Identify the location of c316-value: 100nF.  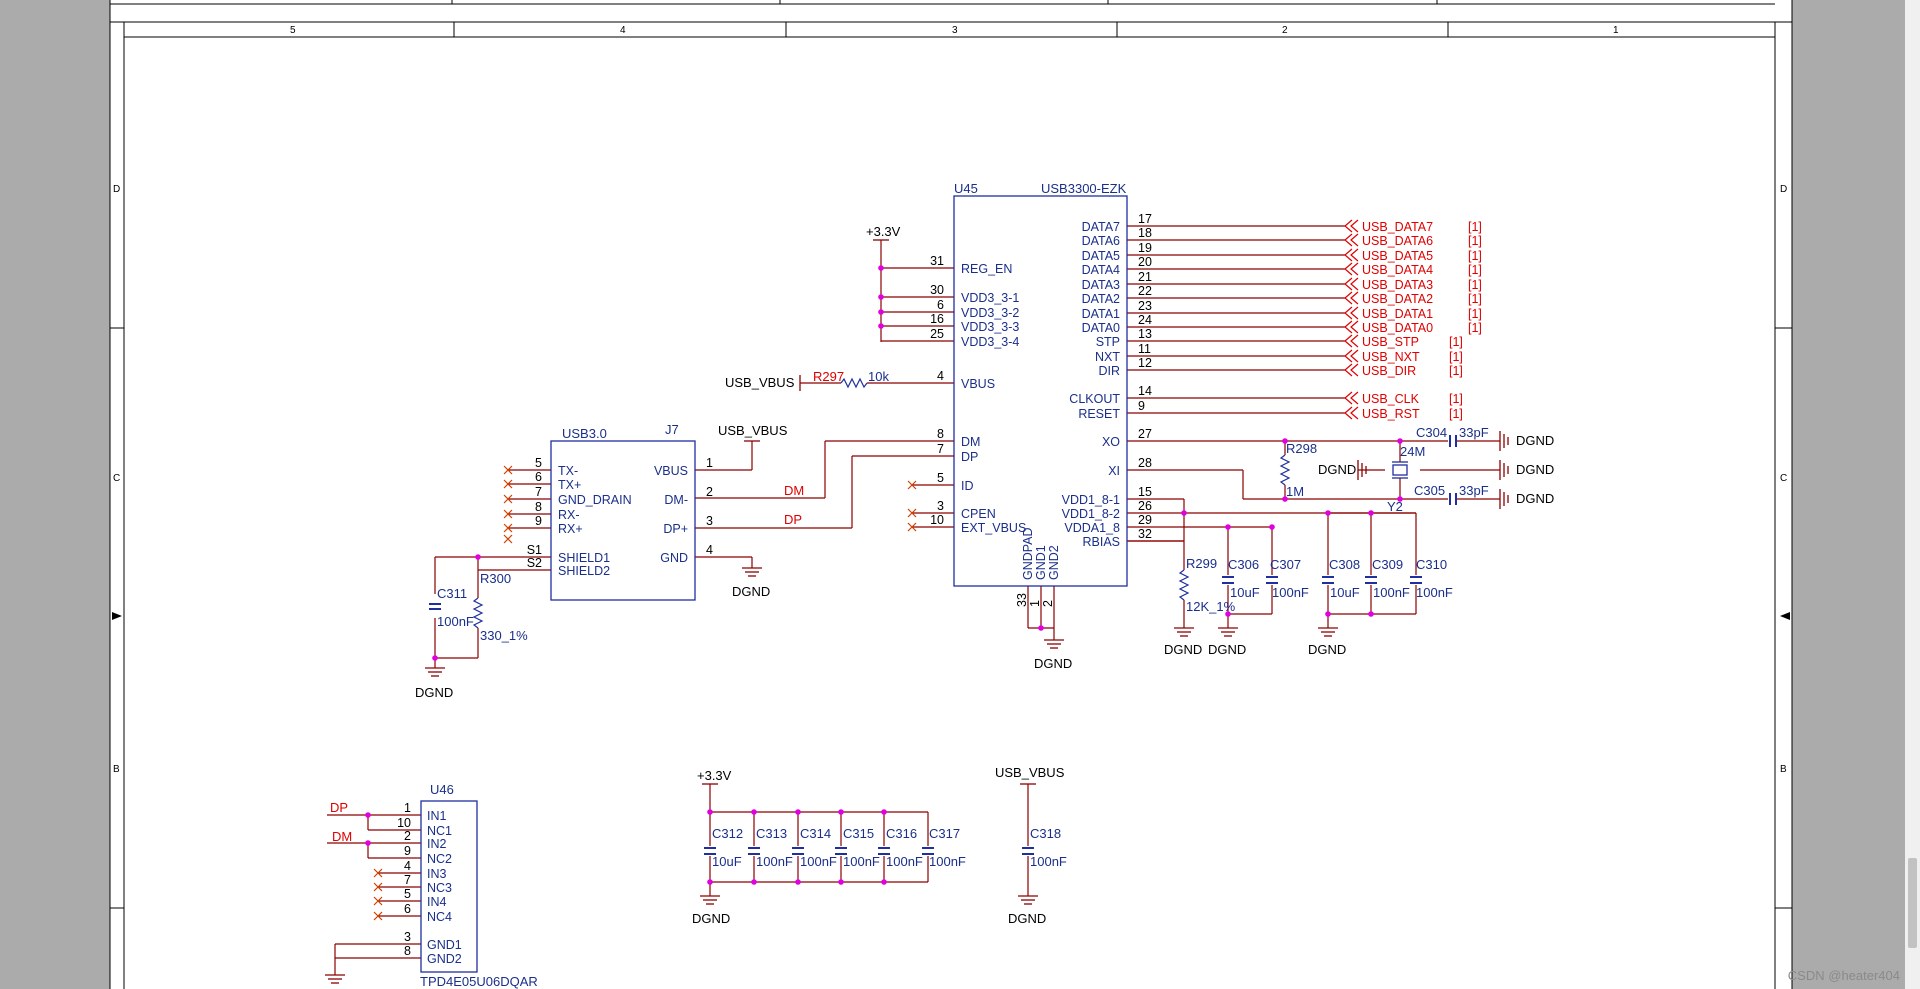
(904, 861).